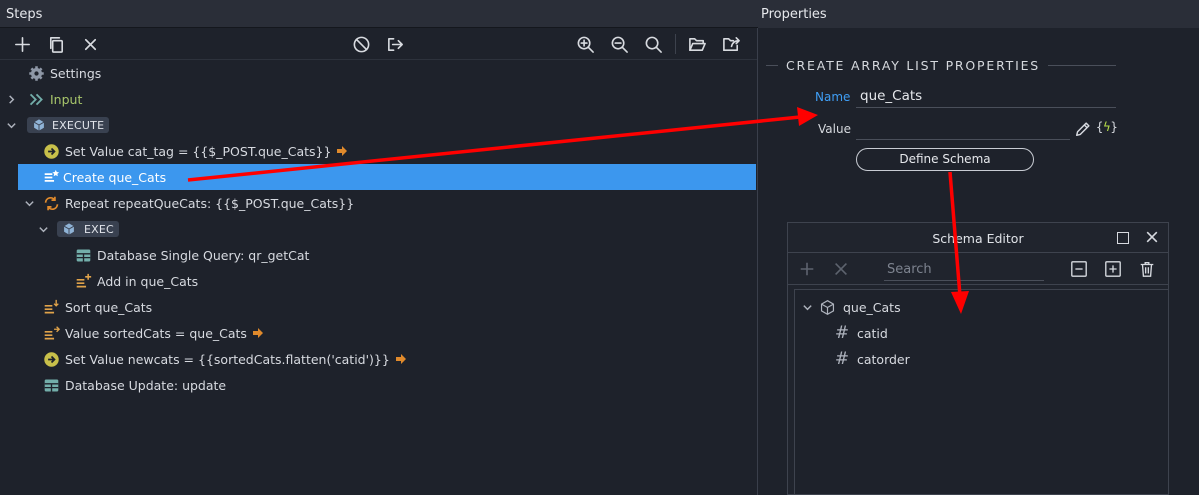 The height and width of the screenshot is (495, 1199). Describe the element at coordinates (945, 159) in the screenshot. I see `define-schema-button: Define Schema` at that location.